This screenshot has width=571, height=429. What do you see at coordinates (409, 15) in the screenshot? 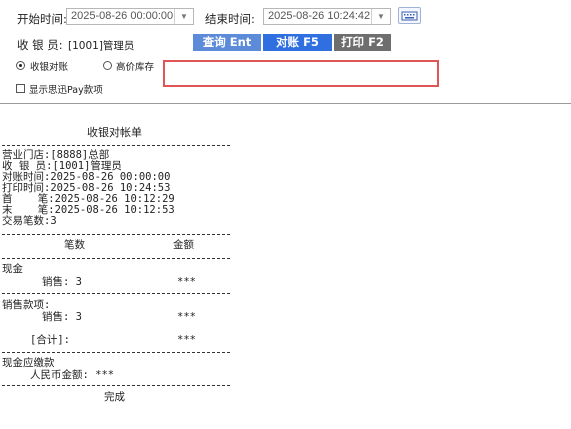
I see `keyboard-icon` at bounding box center [409, 15].